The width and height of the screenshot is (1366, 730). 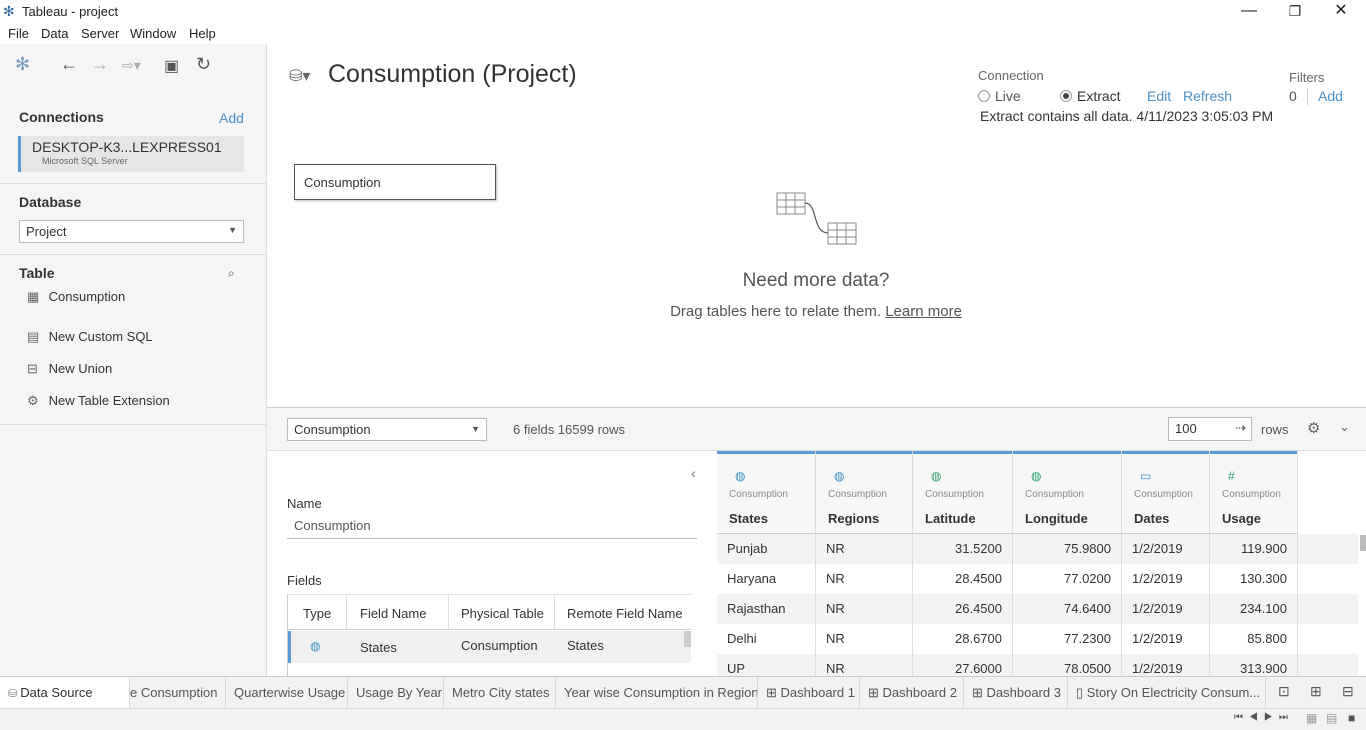 I want to click on logical-table-box: Consumption, so click(x=395, y=182).